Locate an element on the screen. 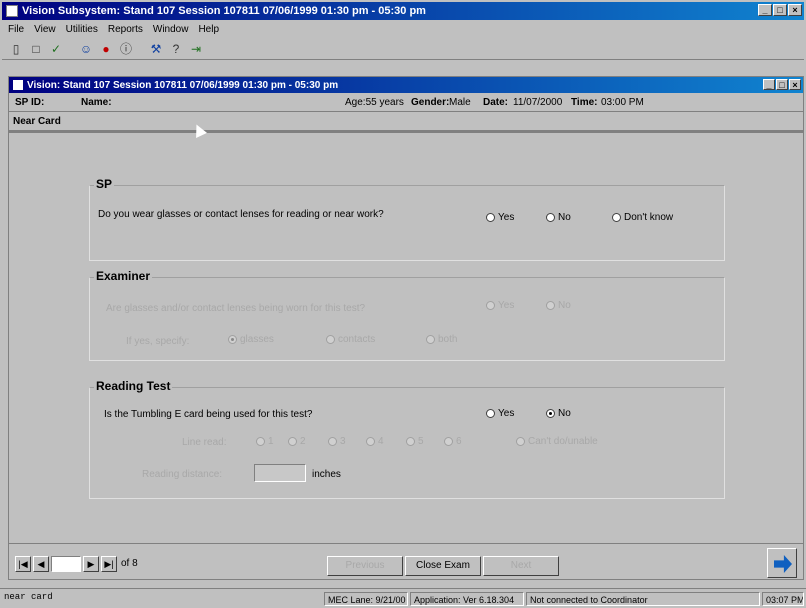 The height and width of the screenshot is (608, 806). sp-no-radio: No is located at coordinates (558, 217).